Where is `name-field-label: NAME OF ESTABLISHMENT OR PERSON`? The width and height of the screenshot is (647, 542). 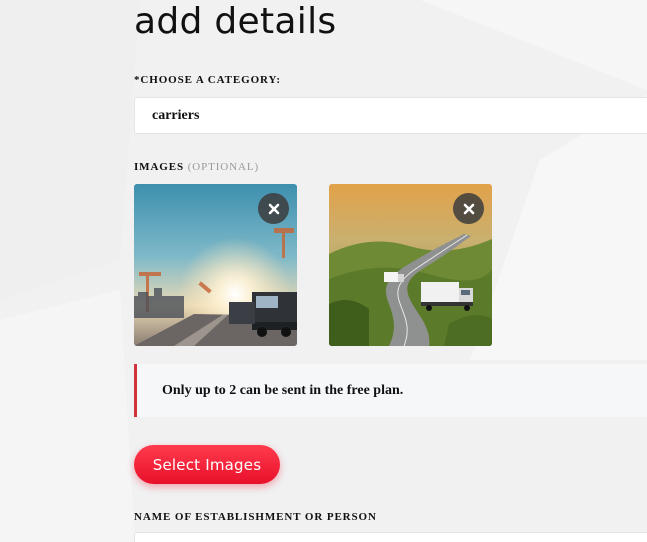
name-field-label: NAME OF ESTABLISHMENT OR PERSON is located at coordinates (255, 517).